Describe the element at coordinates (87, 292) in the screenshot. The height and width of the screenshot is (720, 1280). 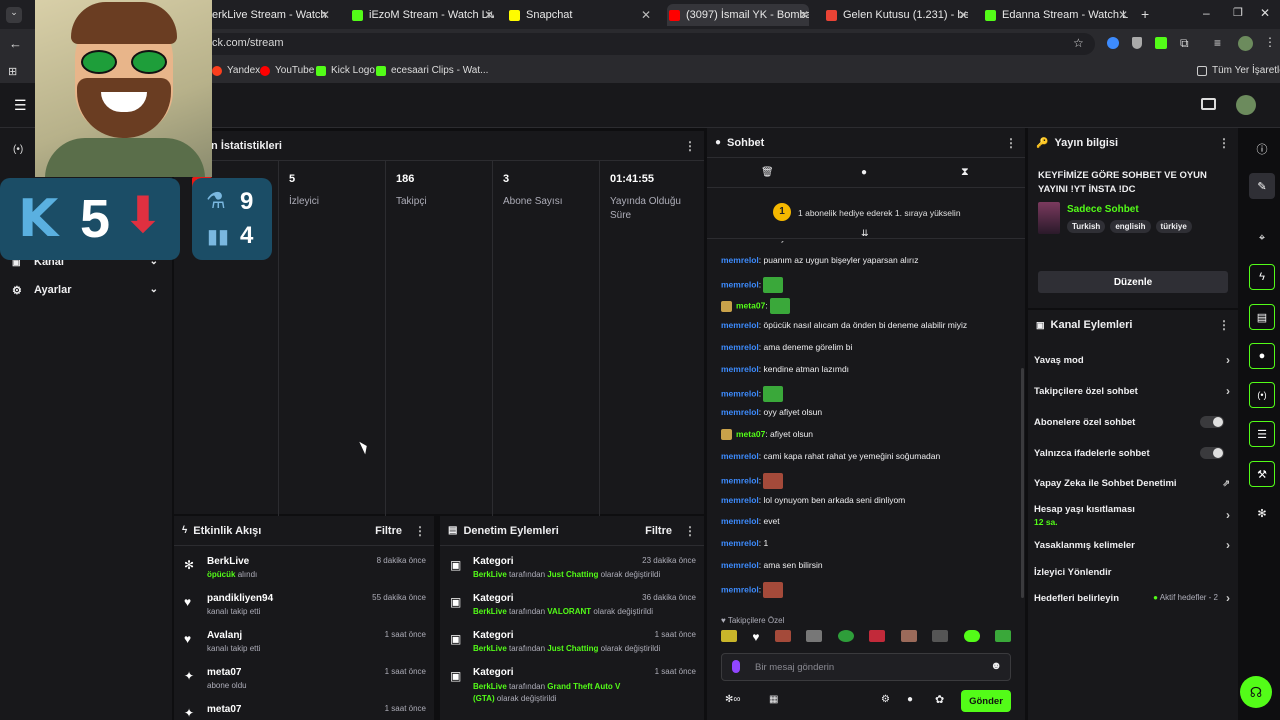
I see `sidebar-item-ayarlar: ⚙ Ayarlar ⌄` at that location.